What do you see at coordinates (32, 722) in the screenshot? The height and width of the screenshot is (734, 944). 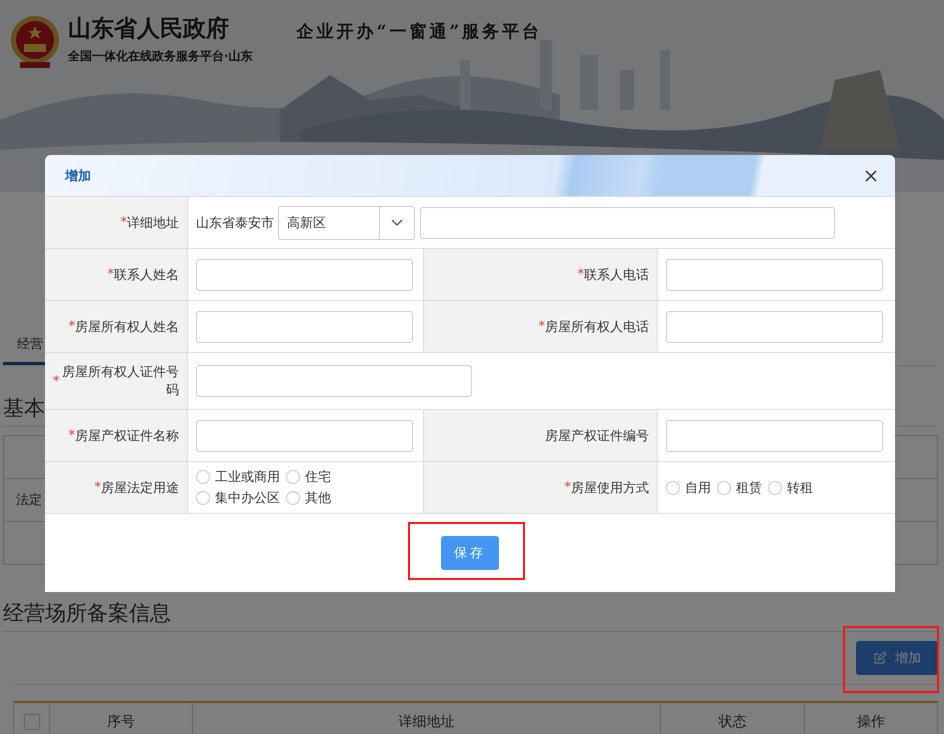 I see `checkbox` at bounding box center [32, 722].